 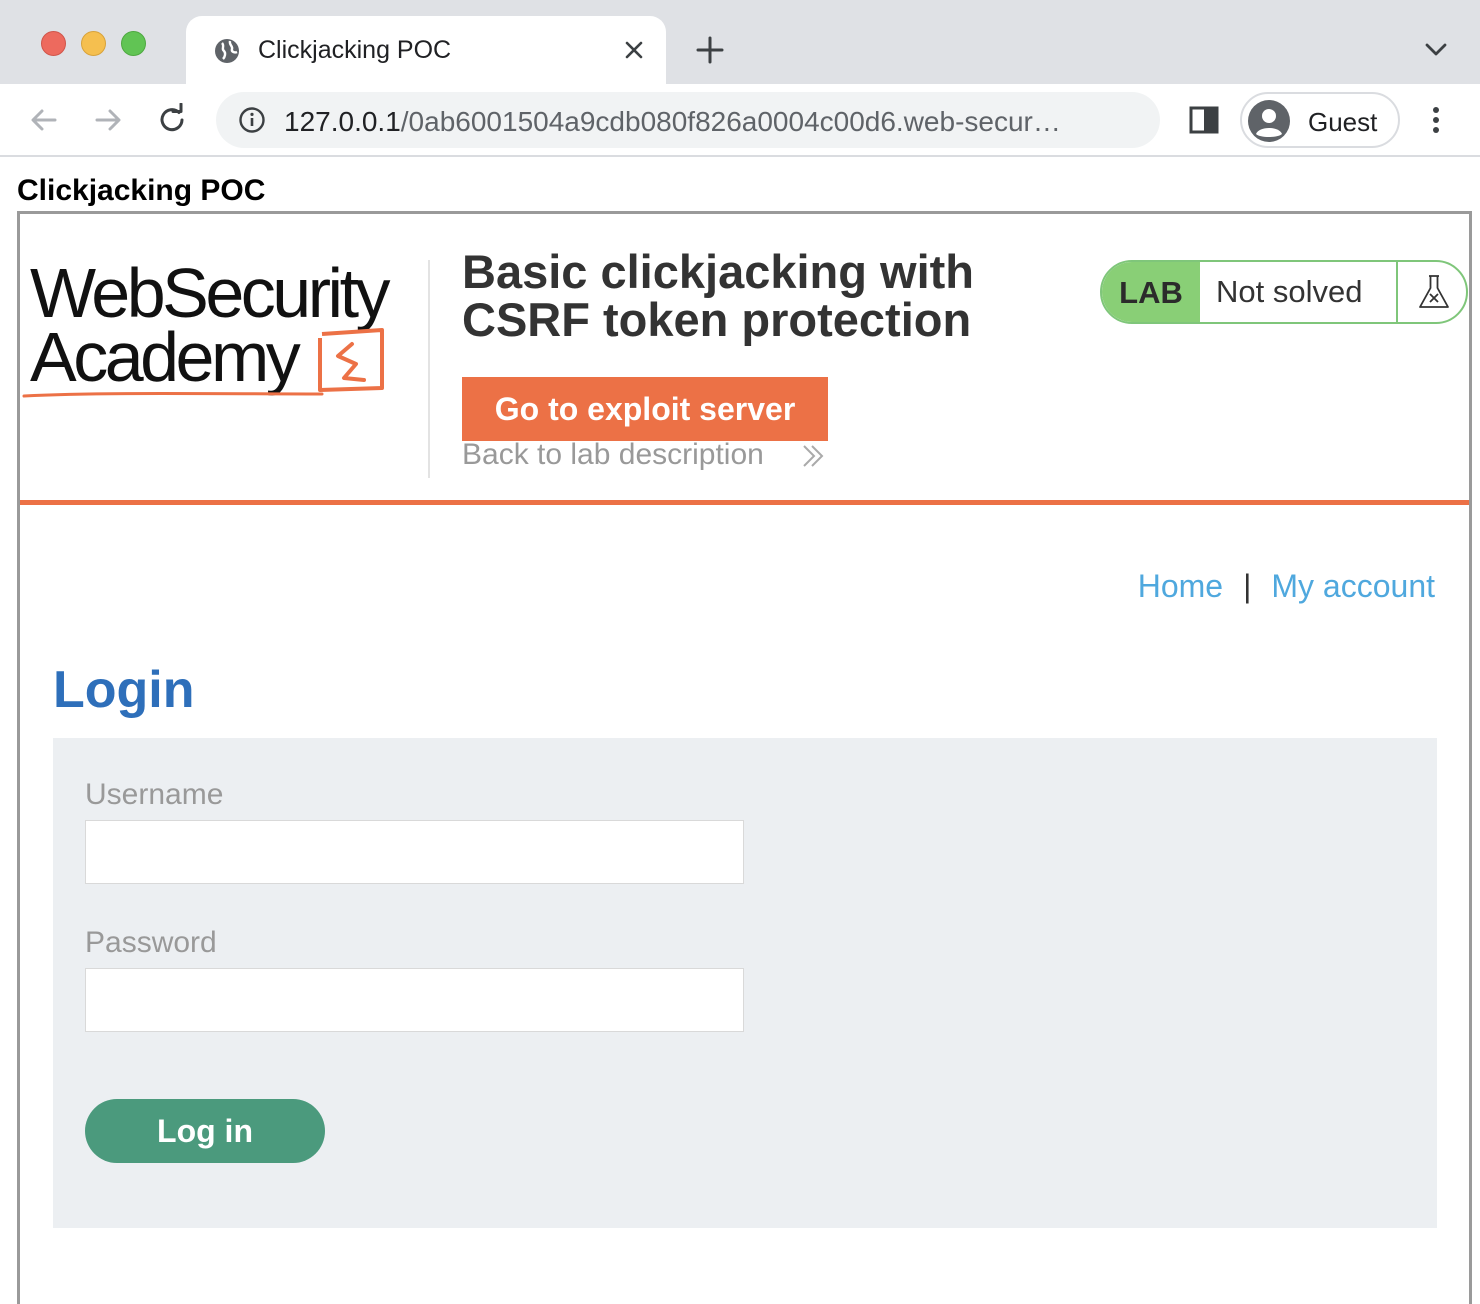 What do you see at coordinates (1204, 120) in the screenshot?
I see `sidepanel-icon` at bounding box center [1204, 120].